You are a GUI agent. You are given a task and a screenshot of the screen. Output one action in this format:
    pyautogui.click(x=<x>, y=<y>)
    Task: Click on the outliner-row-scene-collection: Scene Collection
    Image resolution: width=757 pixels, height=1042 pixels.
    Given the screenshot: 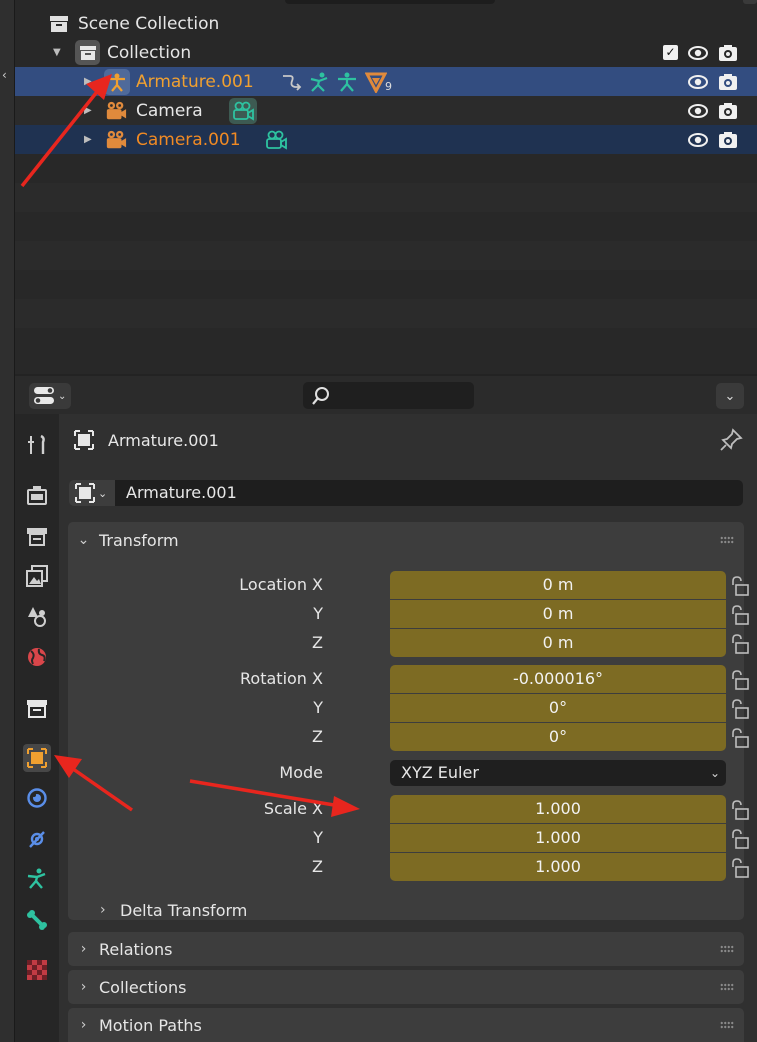 What is the action you would take?
    pyautogui.click(x=386, y=23)
    